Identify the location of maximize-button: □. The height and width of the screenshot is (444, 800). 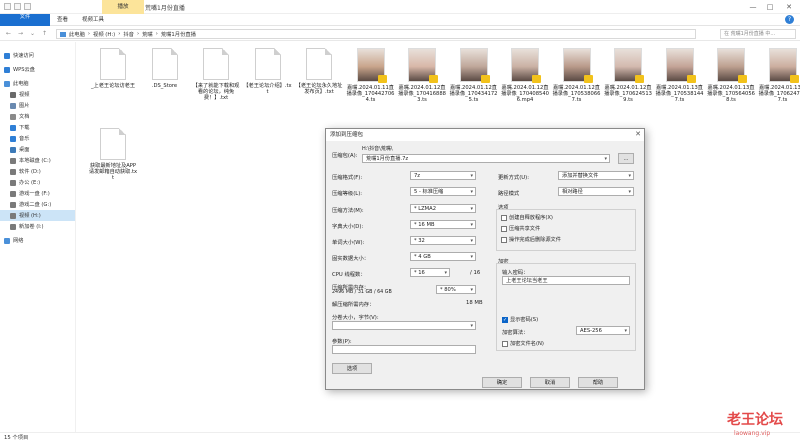
(770, 7).